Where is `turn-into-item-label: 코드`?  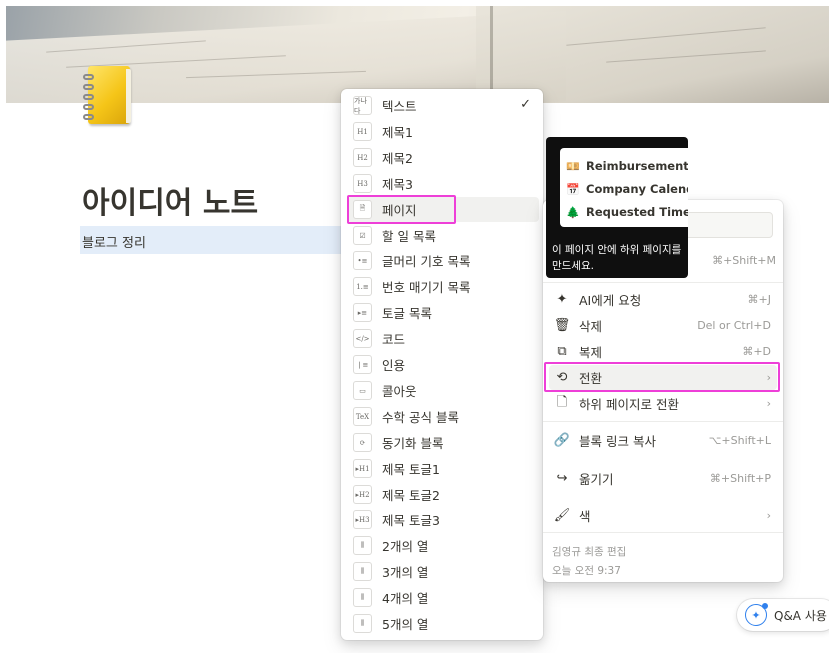 turn-into-item-label: 코드 is located at coordinates (394, 339).